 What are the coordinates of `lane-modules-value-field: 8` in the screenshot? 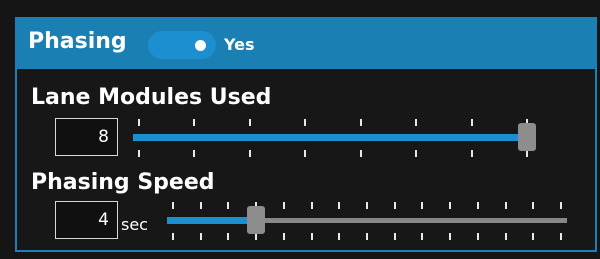 It's located at (86, 137).